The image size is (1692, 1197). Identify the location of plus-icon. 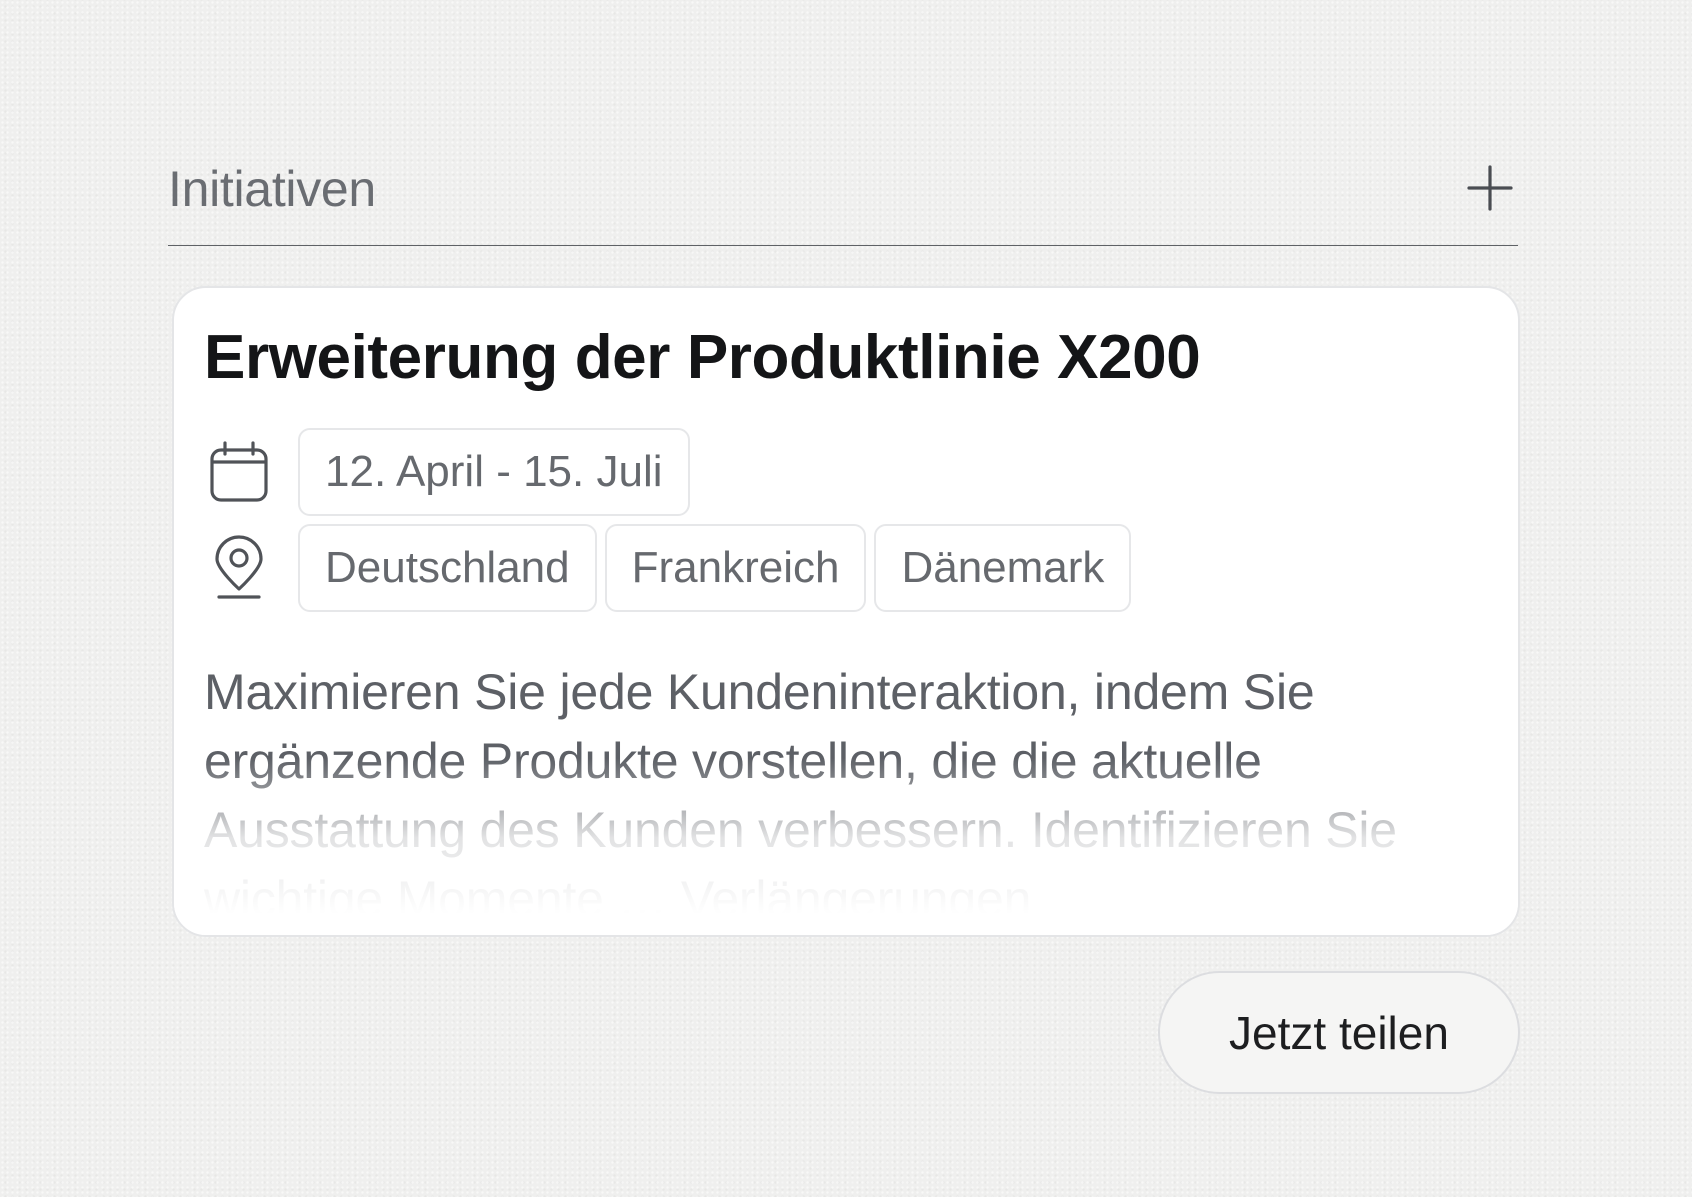
(1490, 188).